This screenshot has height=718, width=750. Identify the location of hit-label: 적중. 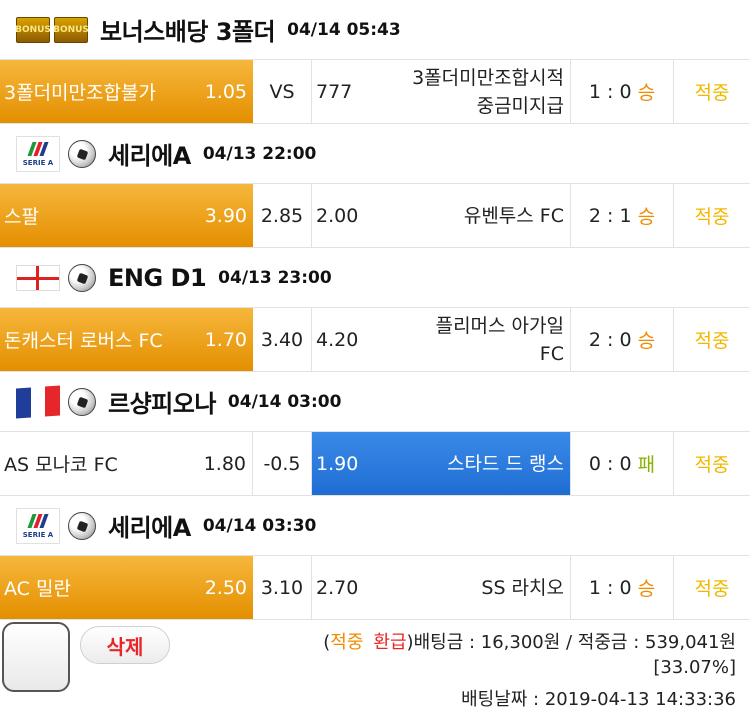
(347, 642).